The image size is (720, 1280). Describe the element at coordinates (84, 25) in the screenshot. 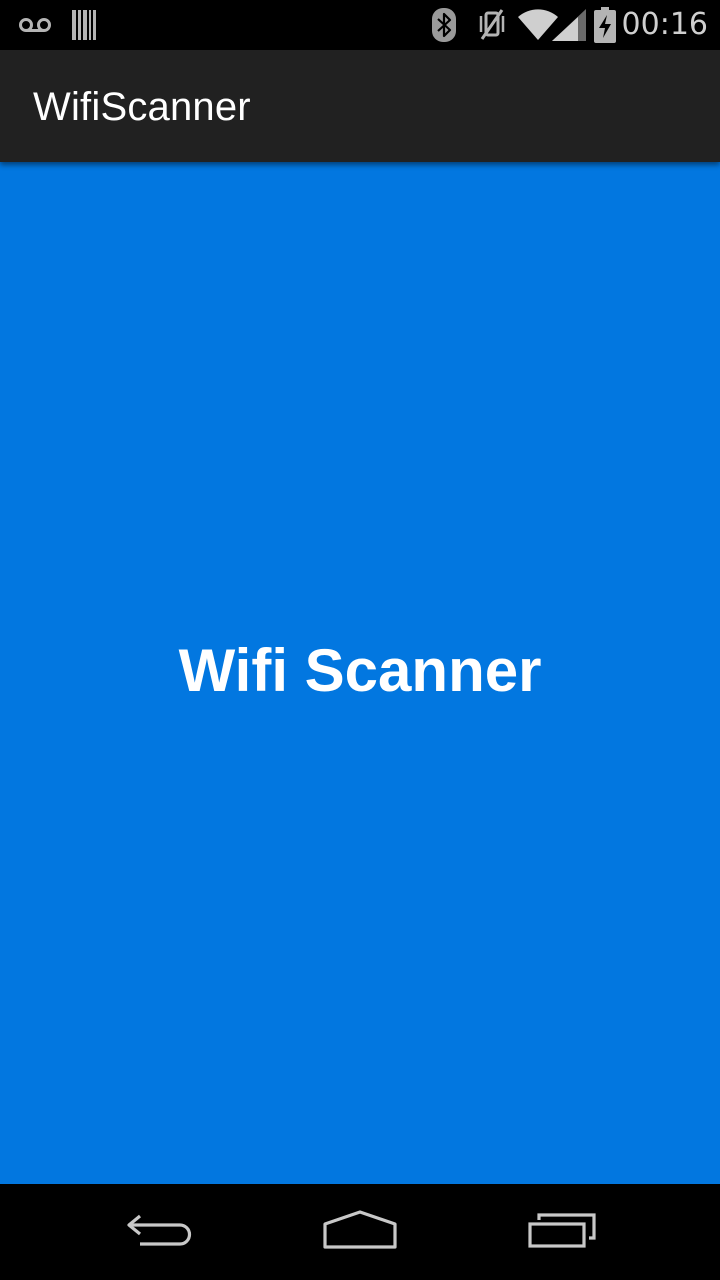

I see `barcode-icon` at that location.